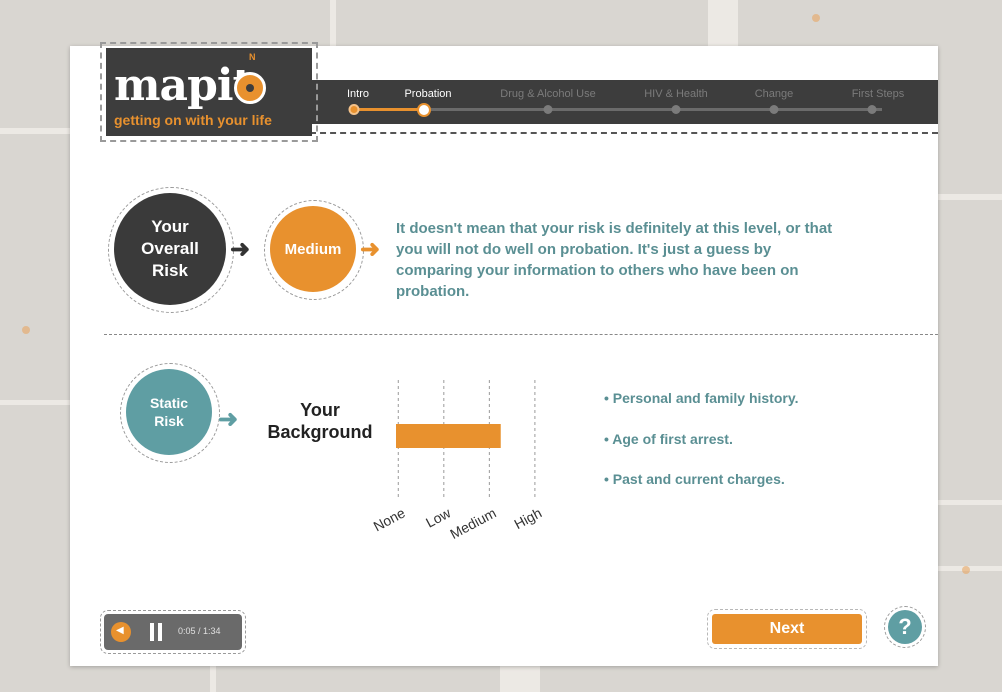  What do you see at coordinates (548, 109) in the screenshot?
I see `nav-dot-drug-alcohol` at bounding box center [548, 109].